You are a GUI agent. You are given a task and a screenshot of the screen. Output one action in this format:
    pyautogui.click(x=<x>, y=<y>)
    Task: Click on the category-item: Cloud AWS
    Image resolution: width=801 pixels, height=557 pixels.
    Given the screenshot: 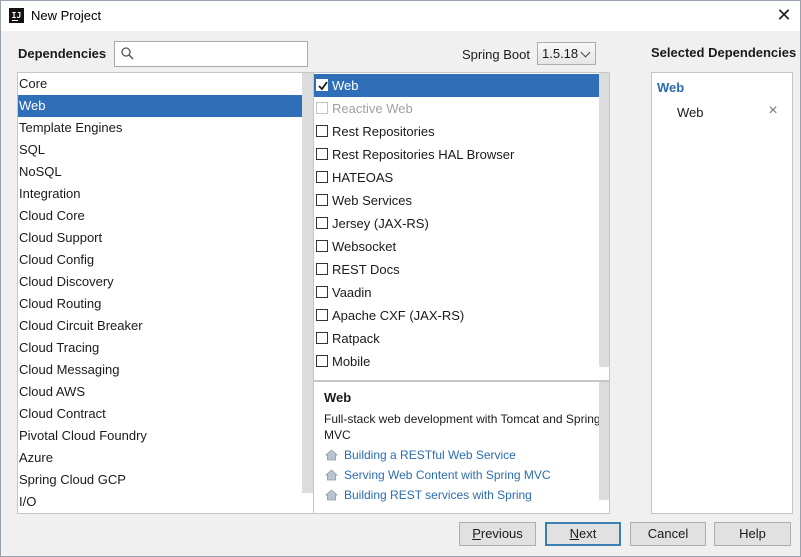 What is the action you would take?
    pyautogui.click(x=160, y=392)
    